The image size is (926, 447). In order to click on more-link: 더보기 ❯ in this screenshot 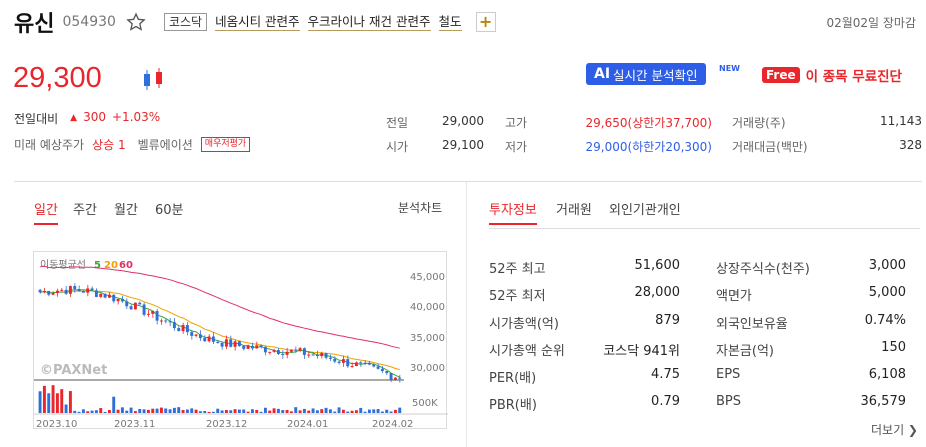, I will do `click(894, 429)`.